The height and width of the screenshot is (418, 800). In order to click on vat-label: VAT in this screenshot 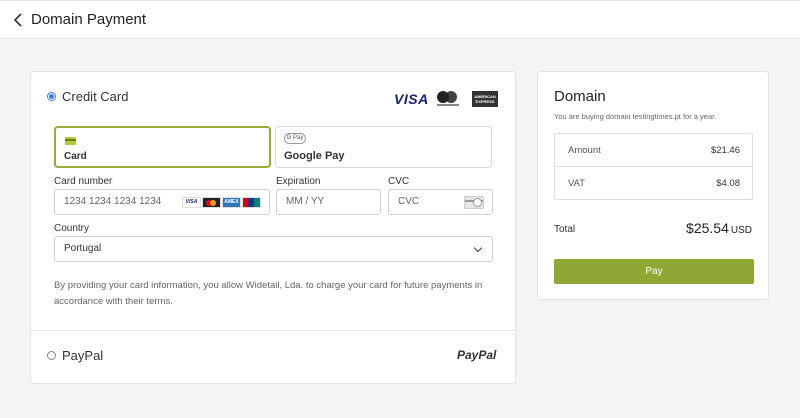, I will do `click(577, 183)`.